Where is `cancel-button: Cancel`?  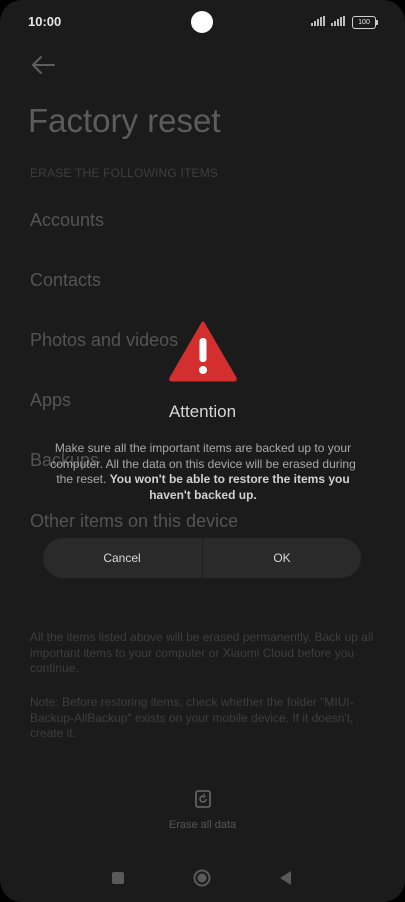
cancel-button: Cancel is located at coordinates (122, 558).